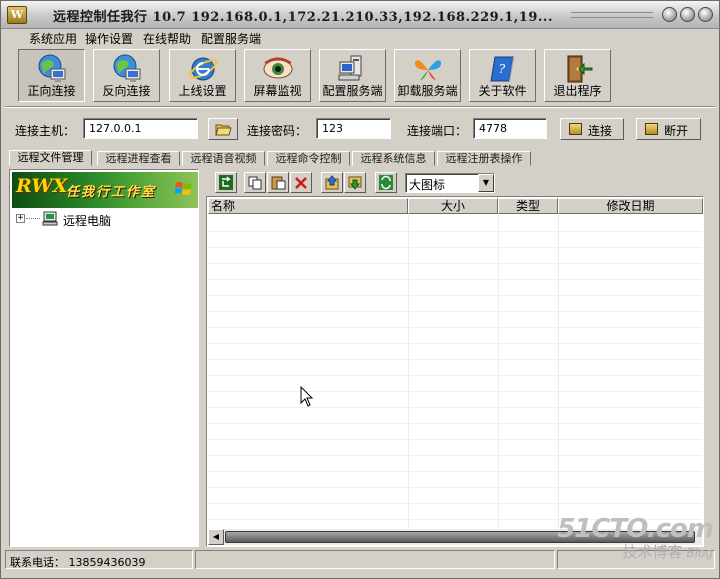 The height and width of the screenshot is (579, 720). What do you see at coordinates (528, 206) in the screenshot?
I see `column-type: 类型` at bounding box center [528, 206].